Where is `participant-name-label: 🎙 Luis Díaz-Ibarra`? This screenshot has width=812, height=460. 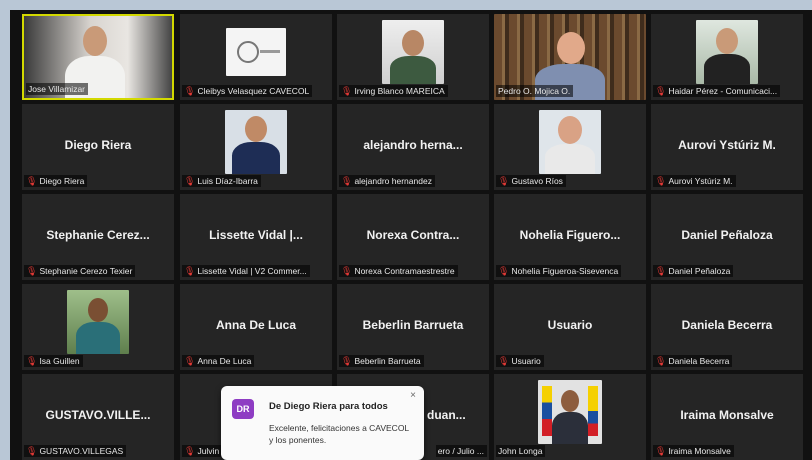 participant-name-label: 🎙 Luis Díaz-Ibarra is located at coordinates (221, 181).